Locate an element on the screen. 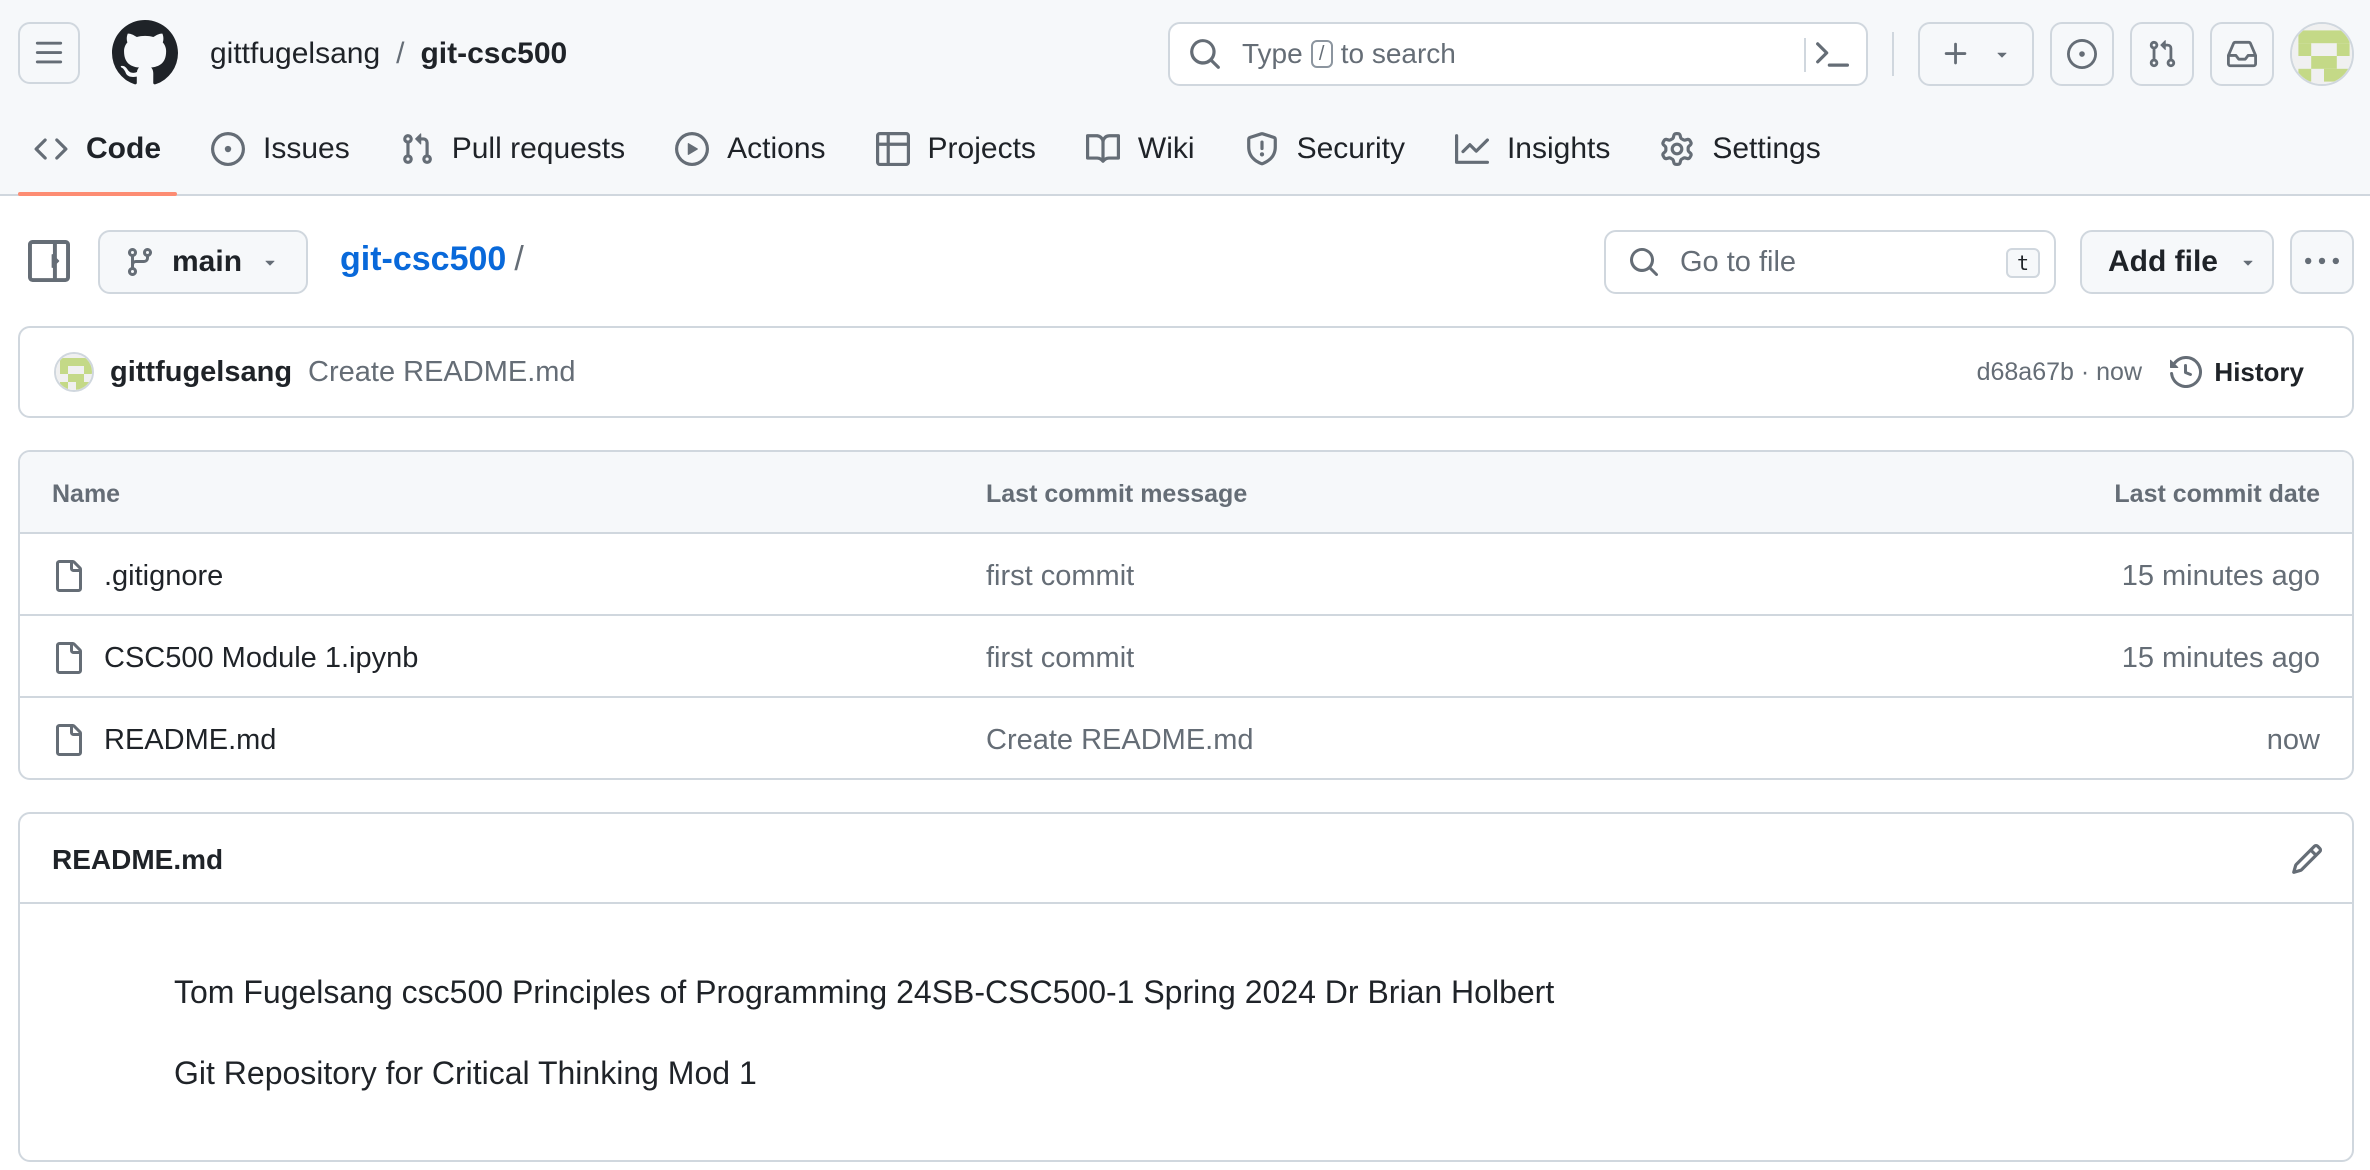 This screenshot has height=1170, width=2370. your-pull-requests-button is located at coordinates (2162, 54).